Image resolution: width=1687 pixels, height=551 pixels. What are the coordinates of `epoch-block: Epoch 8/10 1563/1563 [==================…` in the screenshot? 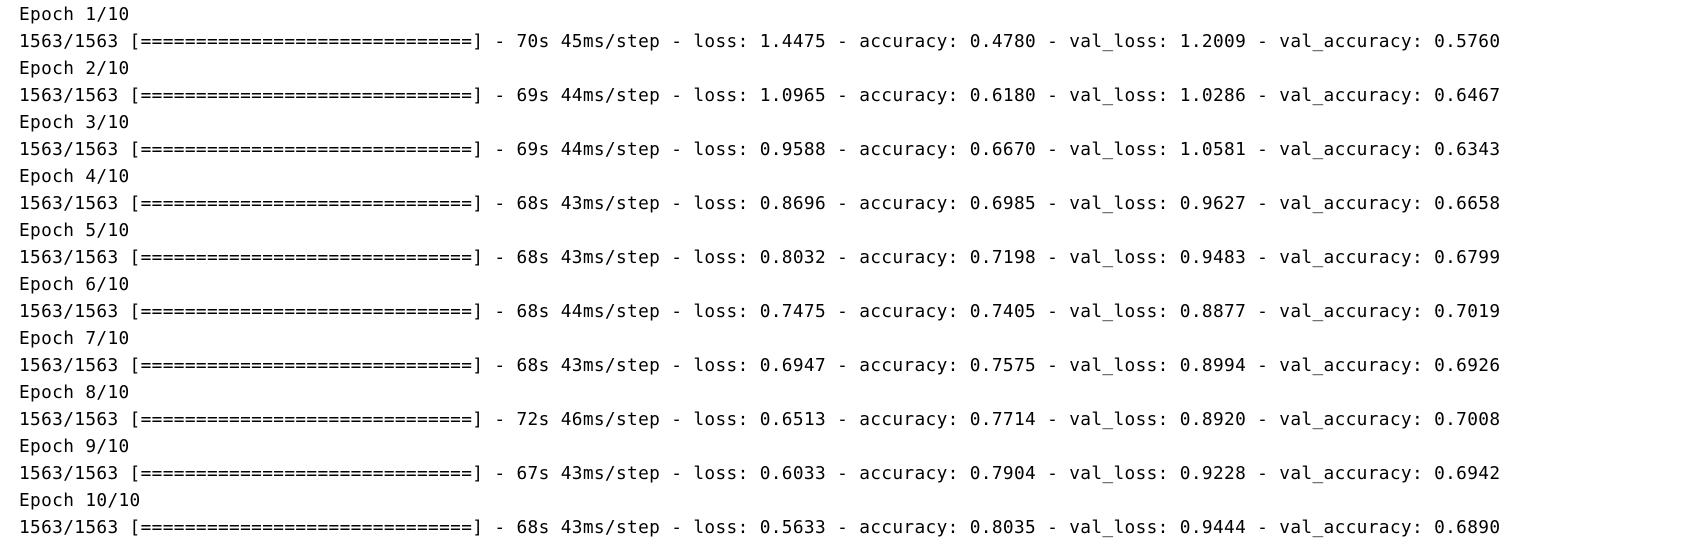 It's located at (853, 406).